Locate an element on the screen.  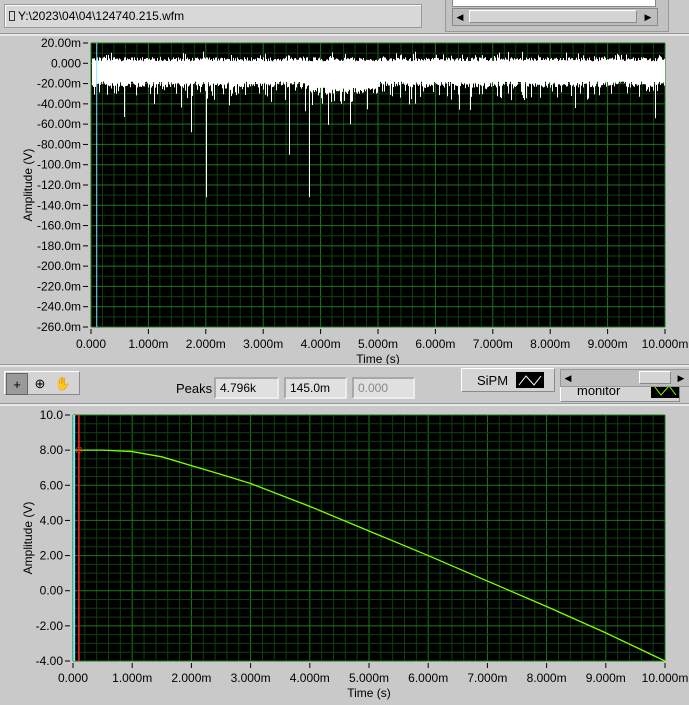
y-tick-label: -60.00m is located at coordinates (59, 124).